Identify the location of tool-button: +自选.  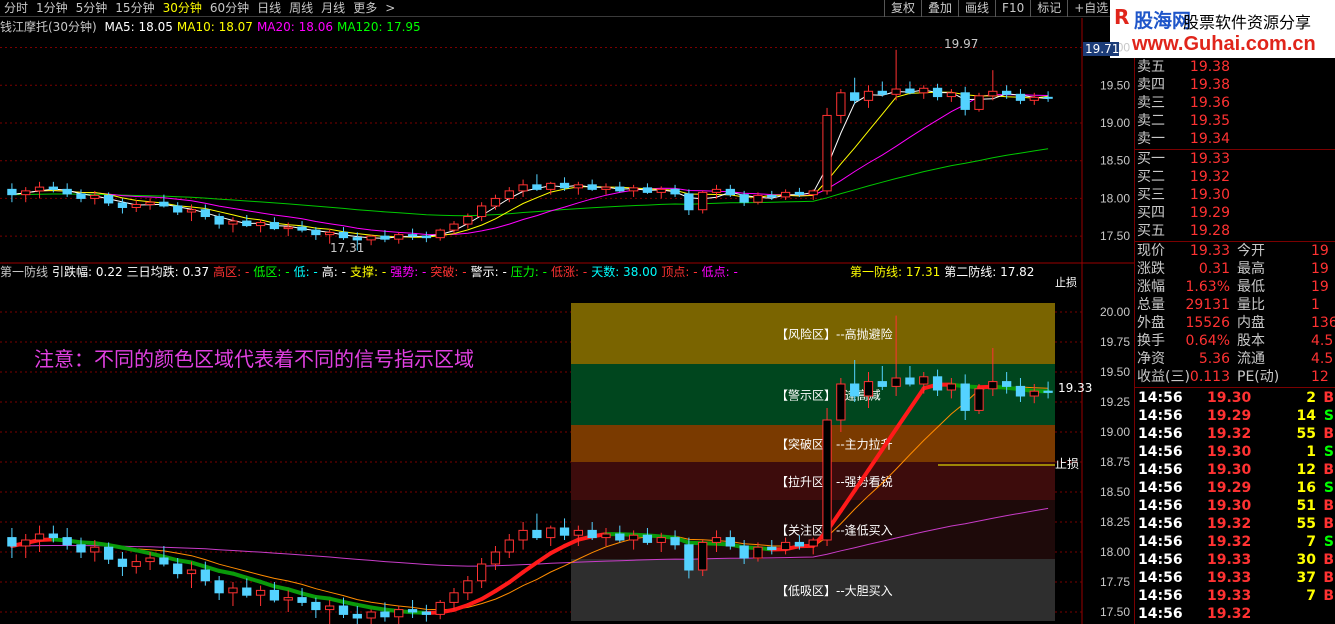
(1090, 8).